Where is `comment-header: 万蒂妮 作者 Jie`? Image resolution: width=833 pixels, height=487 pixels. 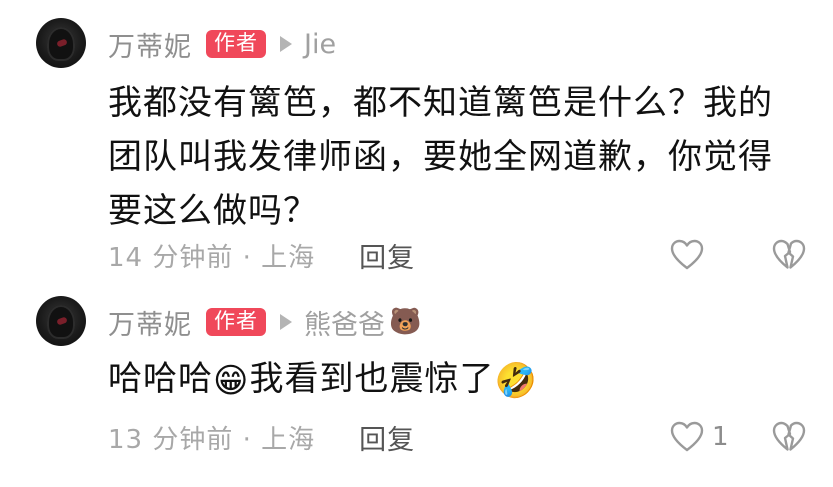 comment-header: 万蒂妮 作者 Jie is located at coordinates (222, 44).